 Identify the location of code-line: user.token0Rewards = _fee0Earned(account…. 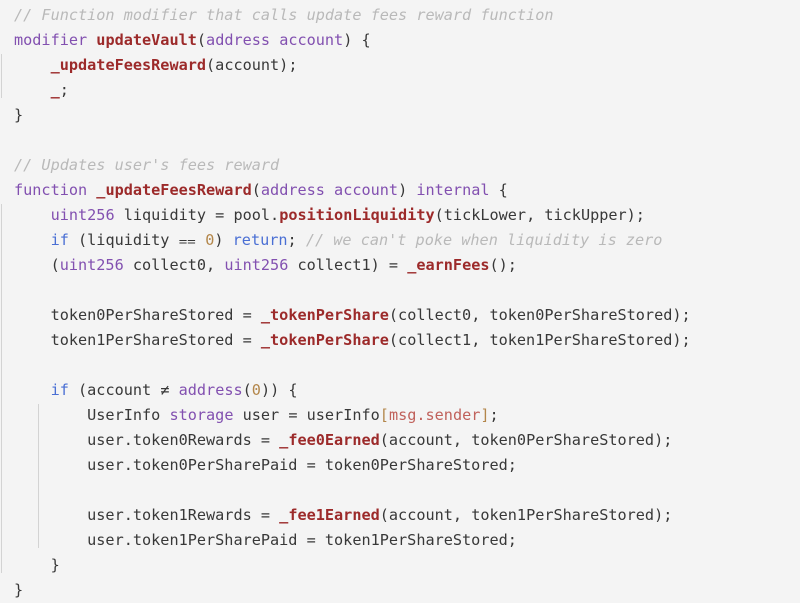
(407, 440).